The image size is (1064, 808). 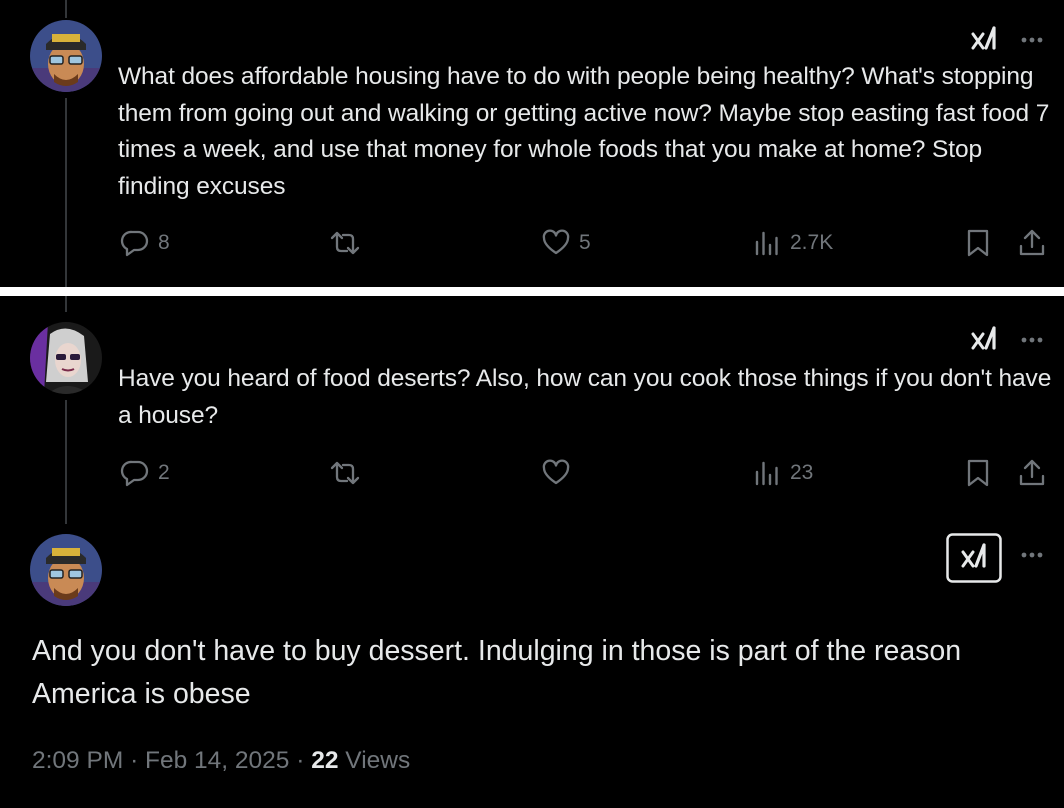 I want to click on reply-button: 2, so click(x=145, y=473).